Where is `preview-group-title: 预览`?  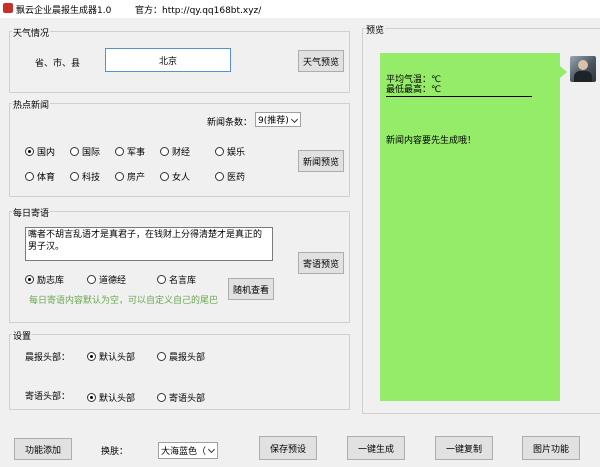
preview-group-title: 预览 is located at coordinates (375, 29).